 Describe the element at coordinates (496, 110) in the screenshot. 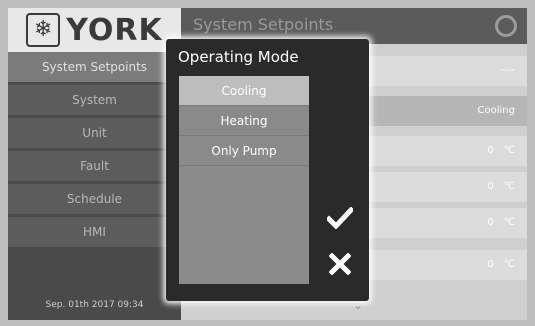

I see `row-value: Cooling` at that location.